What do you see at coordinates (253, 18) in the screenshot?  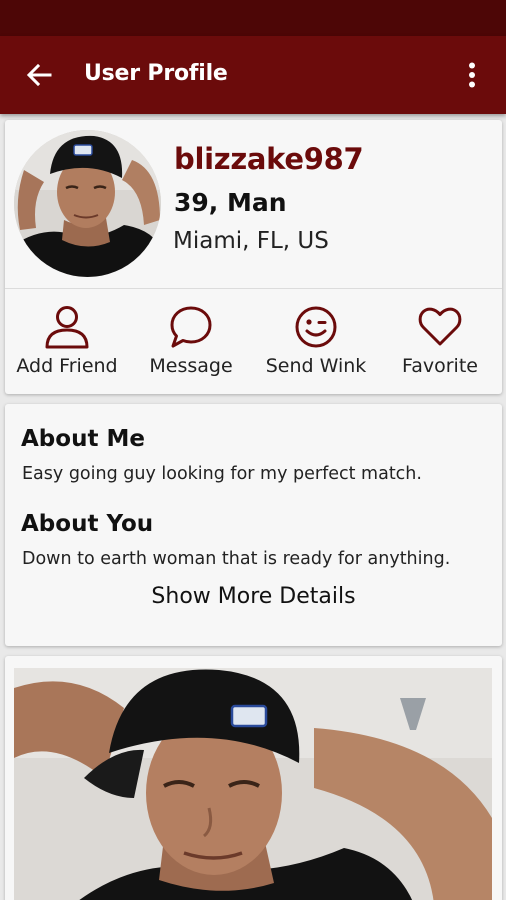 I see `status-bar` at bounding box center [253, 18].